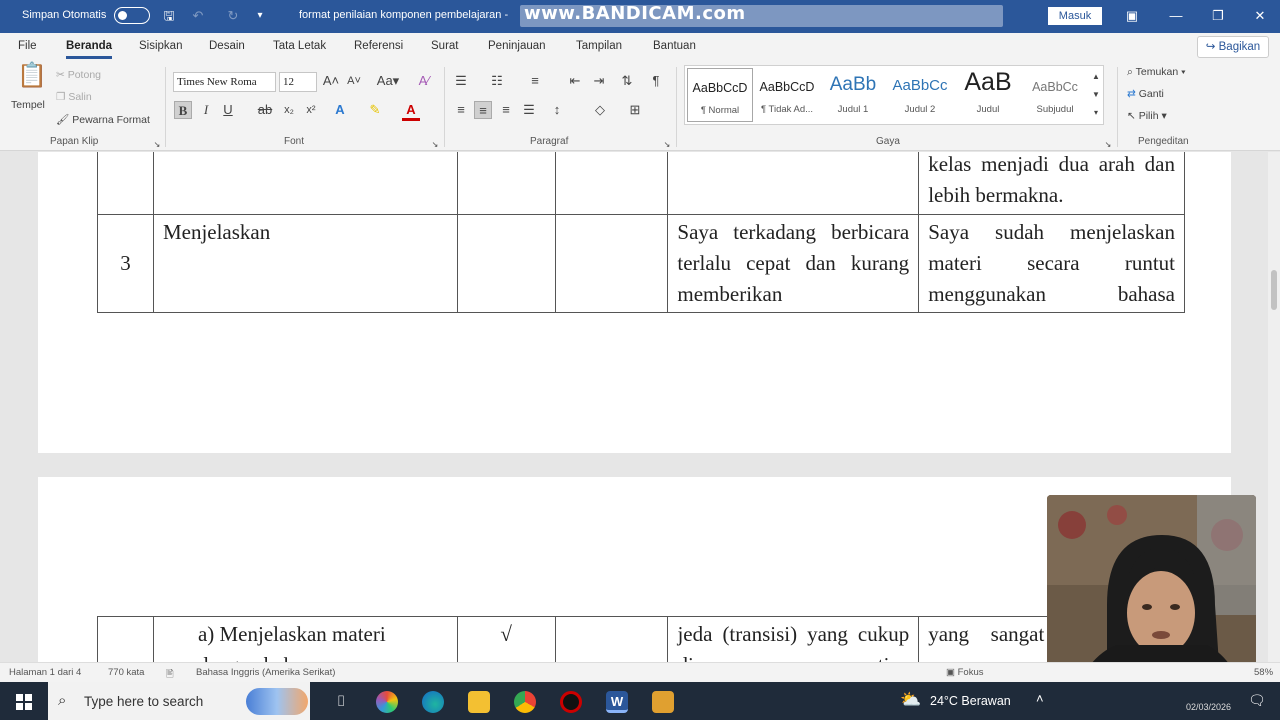 The image size is (1280, 720). Describe the element at coordinates (224, 82) in the screenshot. I see `font-family-select: Times New Roma` at that location.